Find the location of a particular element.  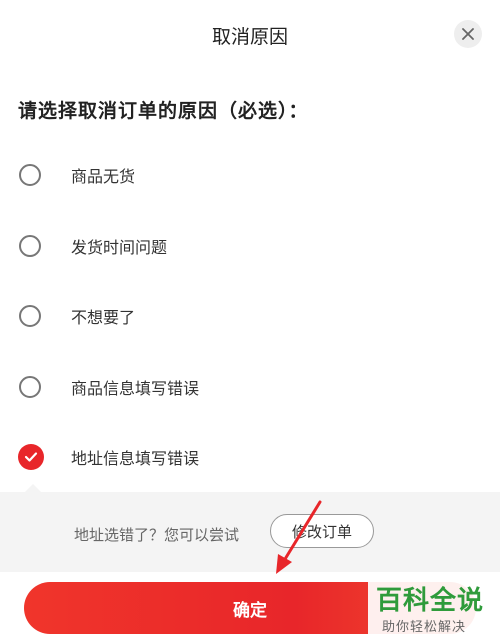

checkmark-icon is located at coordinates (31, 457).